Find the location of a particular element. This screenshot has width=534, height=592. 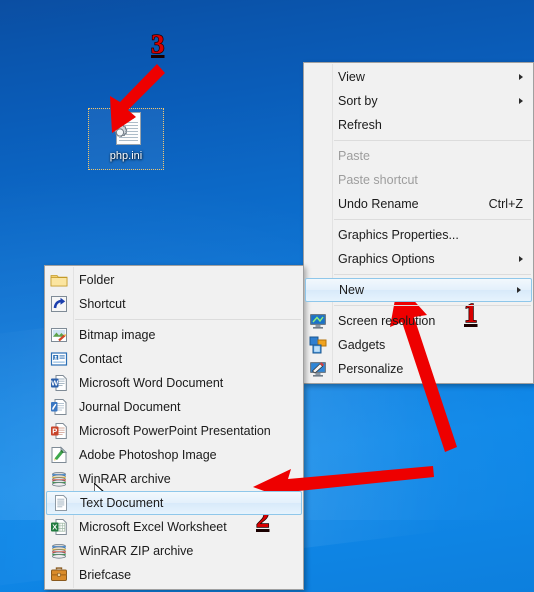

powerpoint-icon: P is located at coordinates (59, 431).